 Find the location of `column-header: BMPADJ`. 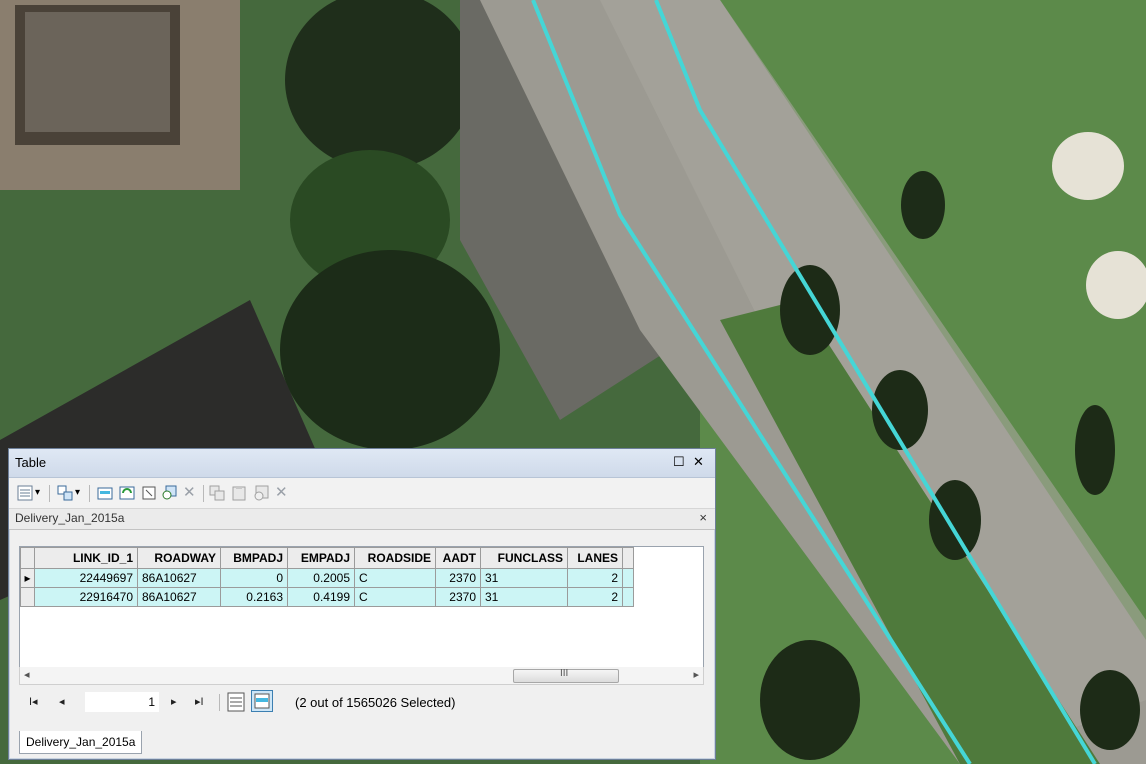

column-header: BMPADJ is located at coordinates (254, 558).